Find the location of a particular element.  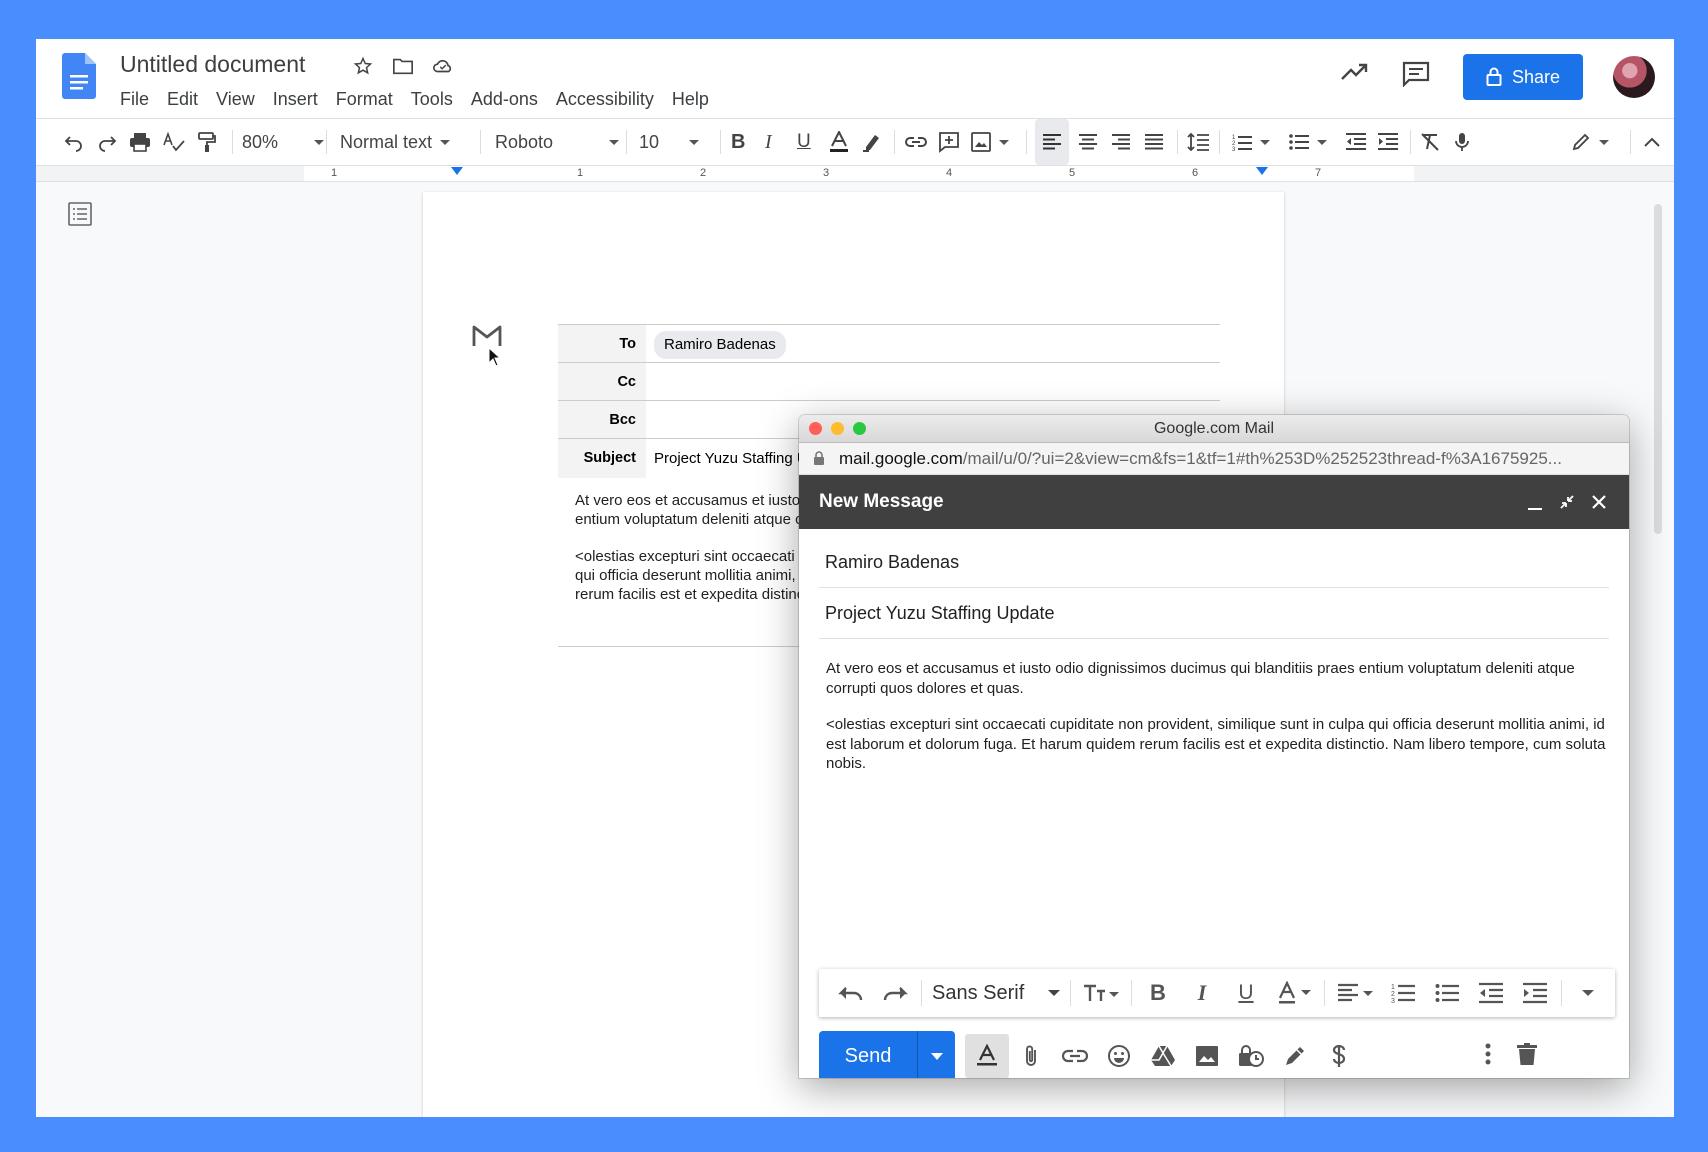

link-icon is located at coordinates (916, 142).